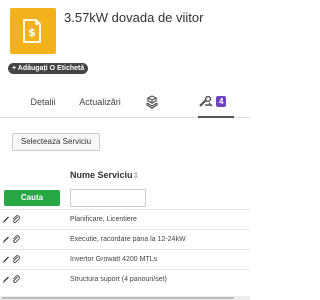 The image size is (320, 300). I want to click on table-row: Structura suport (4 panouri/set), so click(125, 279).